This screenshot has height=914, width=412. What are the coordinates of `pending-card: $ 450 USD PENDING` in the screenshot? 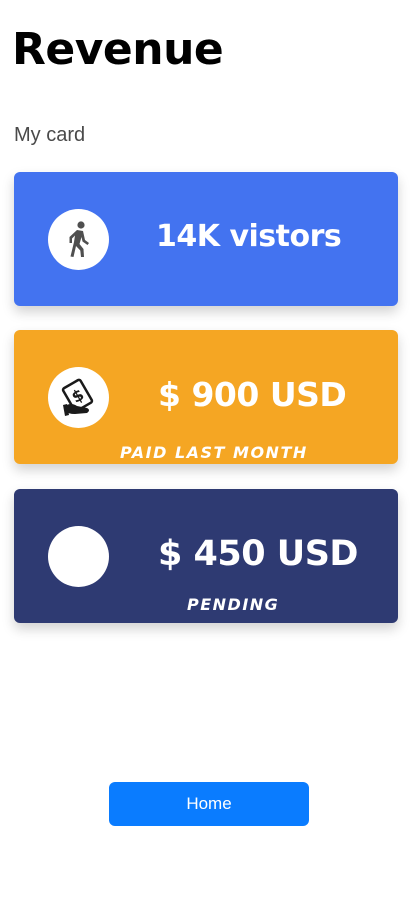 It's located at (206, 556).